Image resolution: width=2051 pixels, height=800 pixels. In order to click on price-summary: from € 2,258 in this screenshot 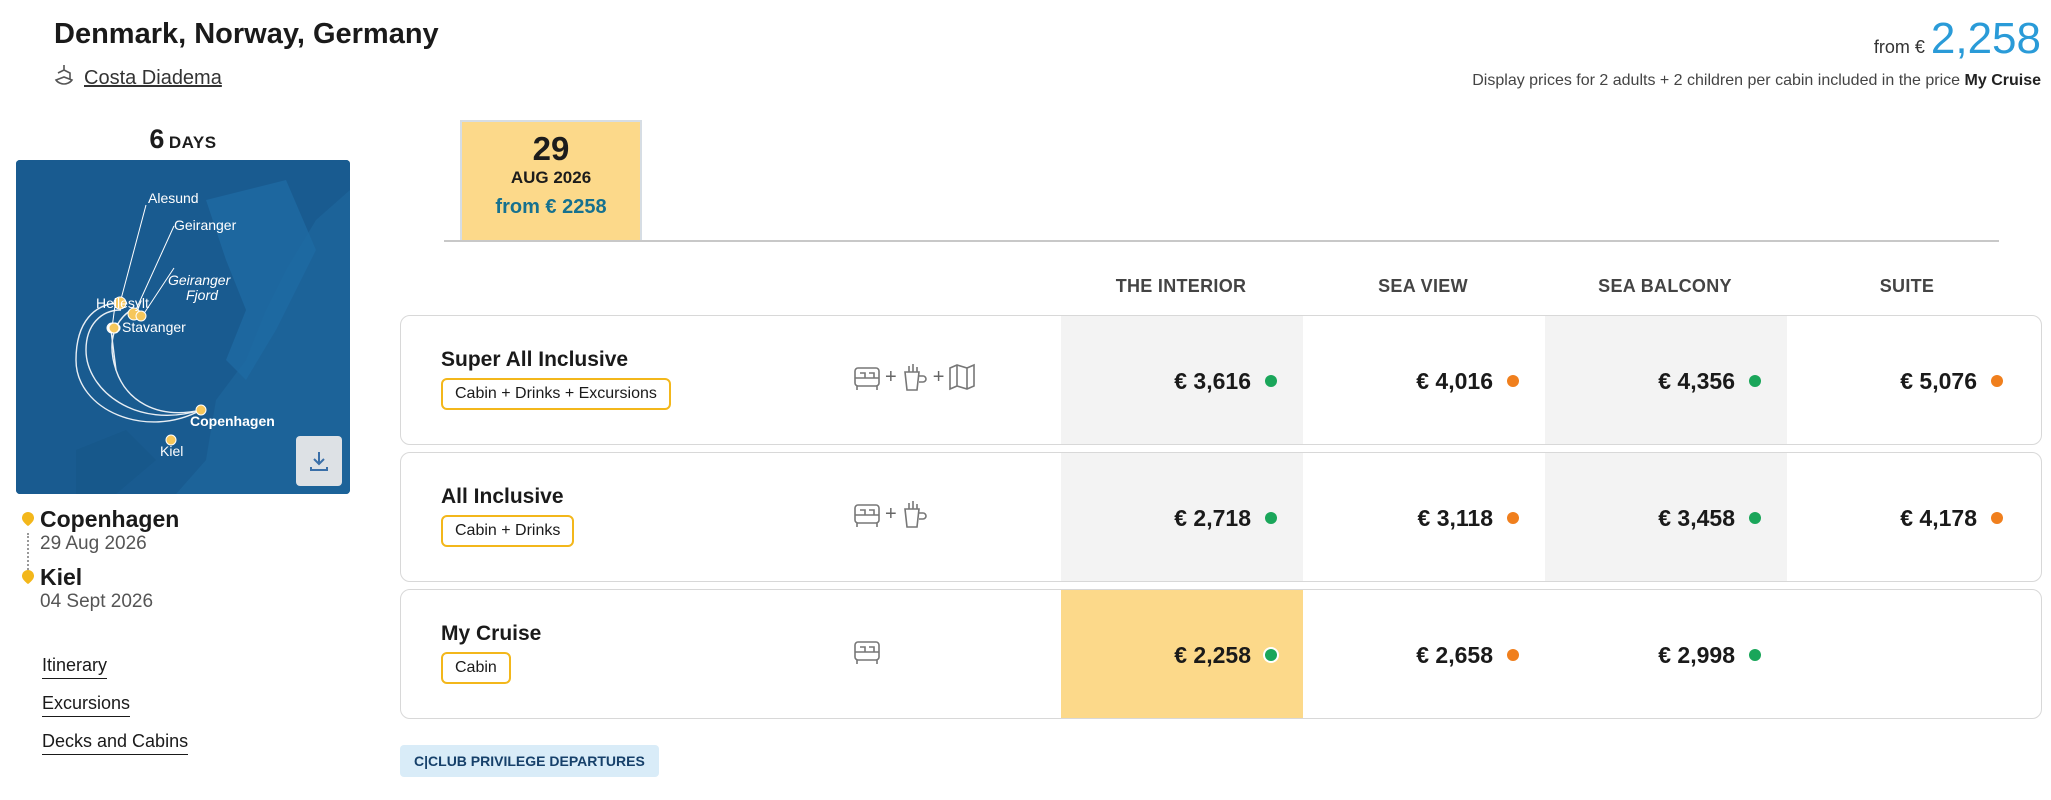, I will do `click(1957, 39)`.